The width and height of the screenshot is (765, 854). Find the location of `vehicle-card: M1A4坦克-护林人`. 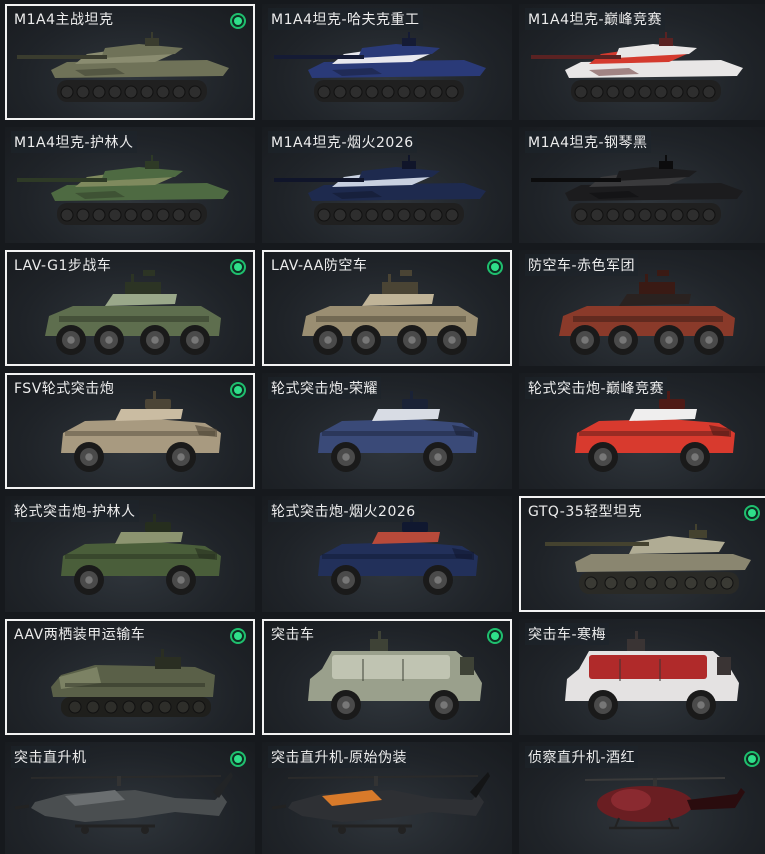

vehicle-card: M1A4坦克-护林人 is located at coordinates (130, 185).